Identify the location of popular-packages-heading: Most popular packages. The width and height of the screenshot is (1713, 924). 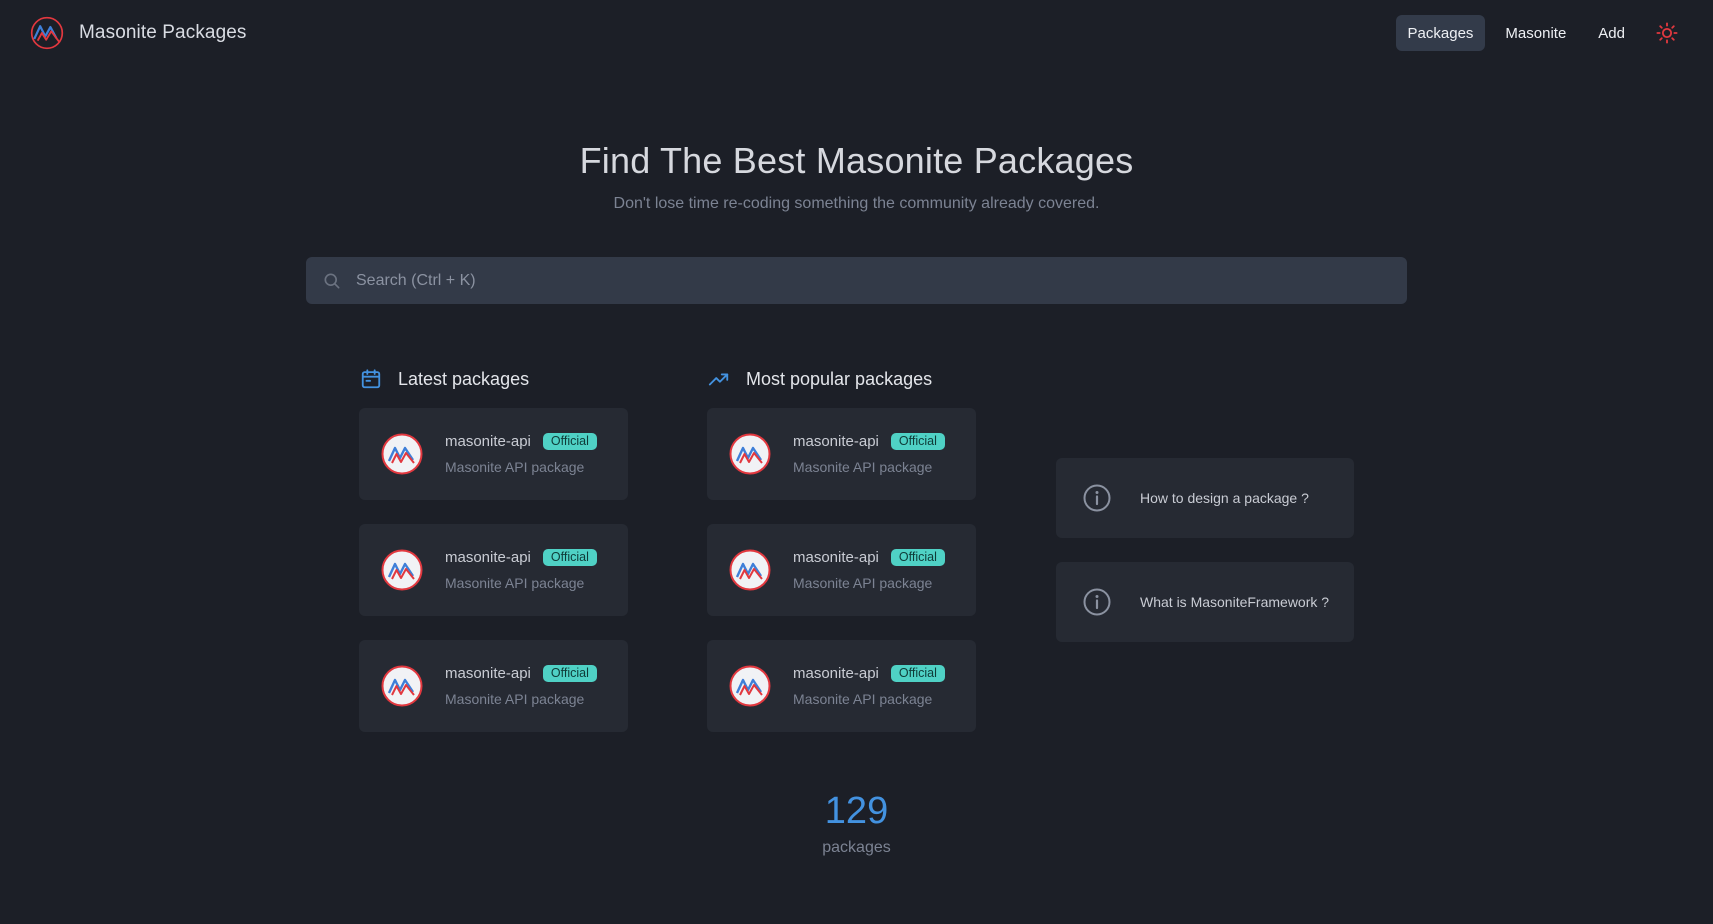
(820, 379).